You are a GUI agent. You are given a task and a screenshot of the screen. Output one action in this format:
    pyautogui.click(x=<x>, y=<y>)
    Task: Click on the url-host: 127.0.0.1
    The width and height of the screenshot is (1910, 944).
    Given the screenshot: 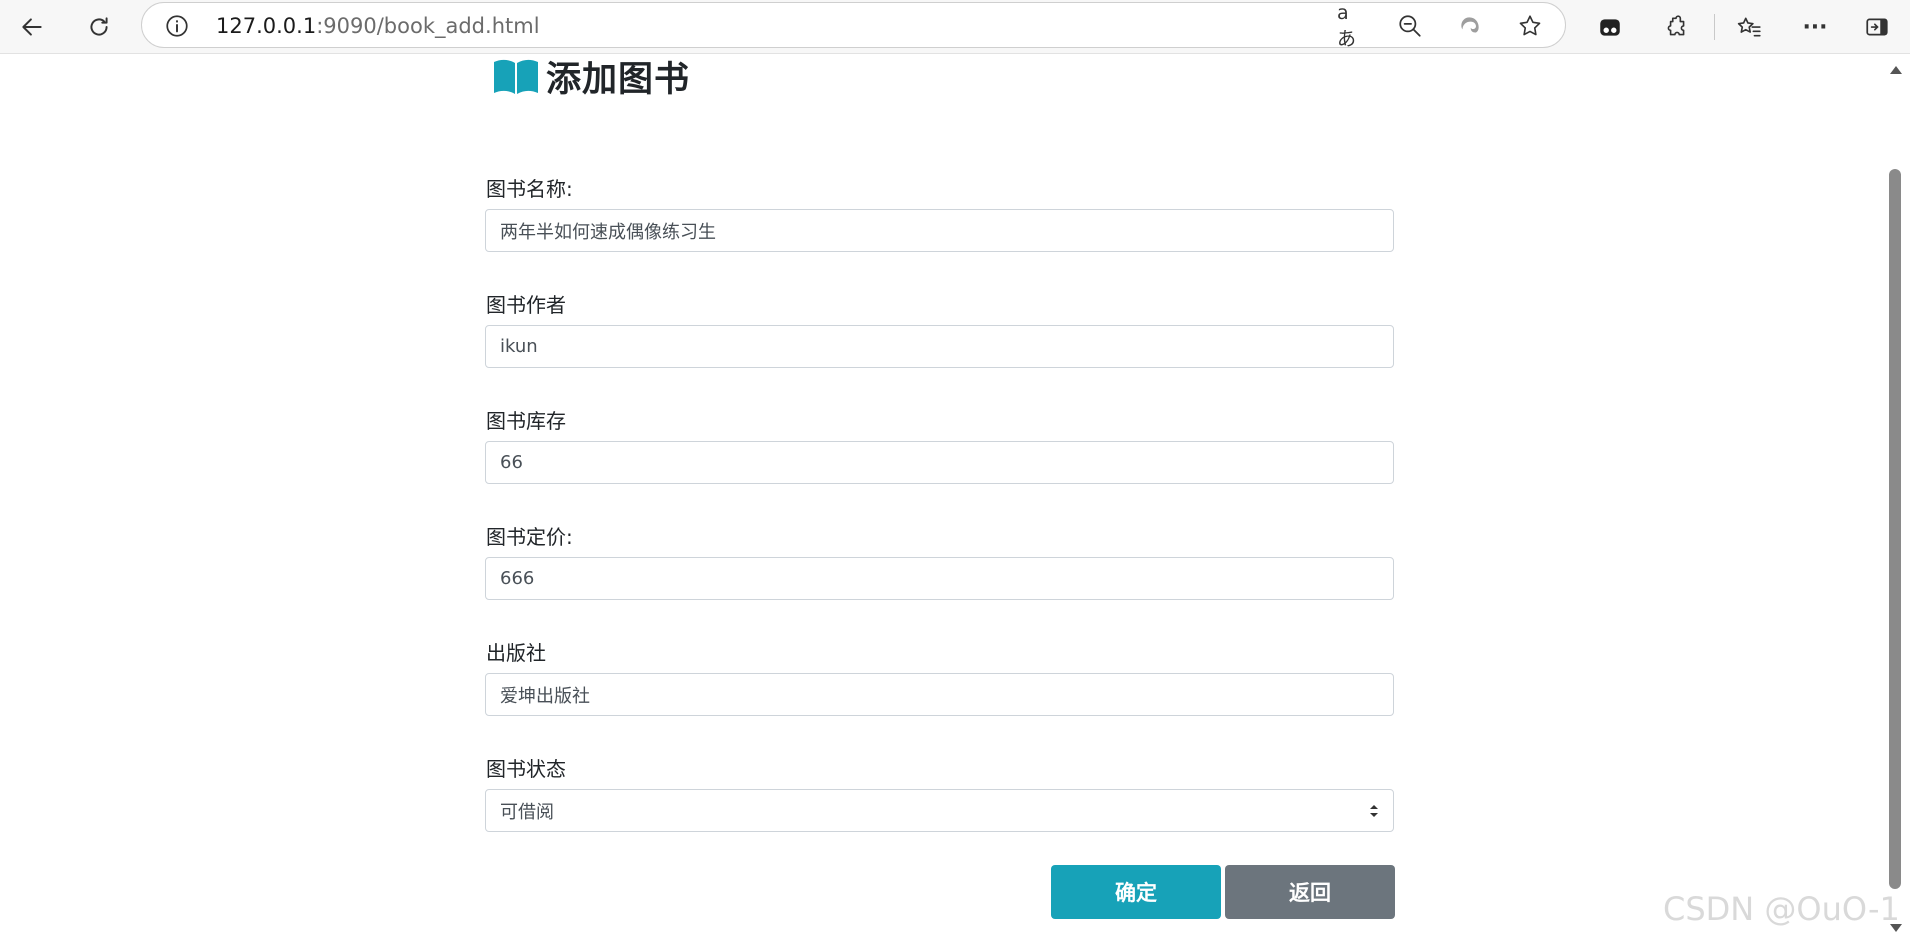 What is the action you would take?
    pyautogui.click(x=266, y=26)
    